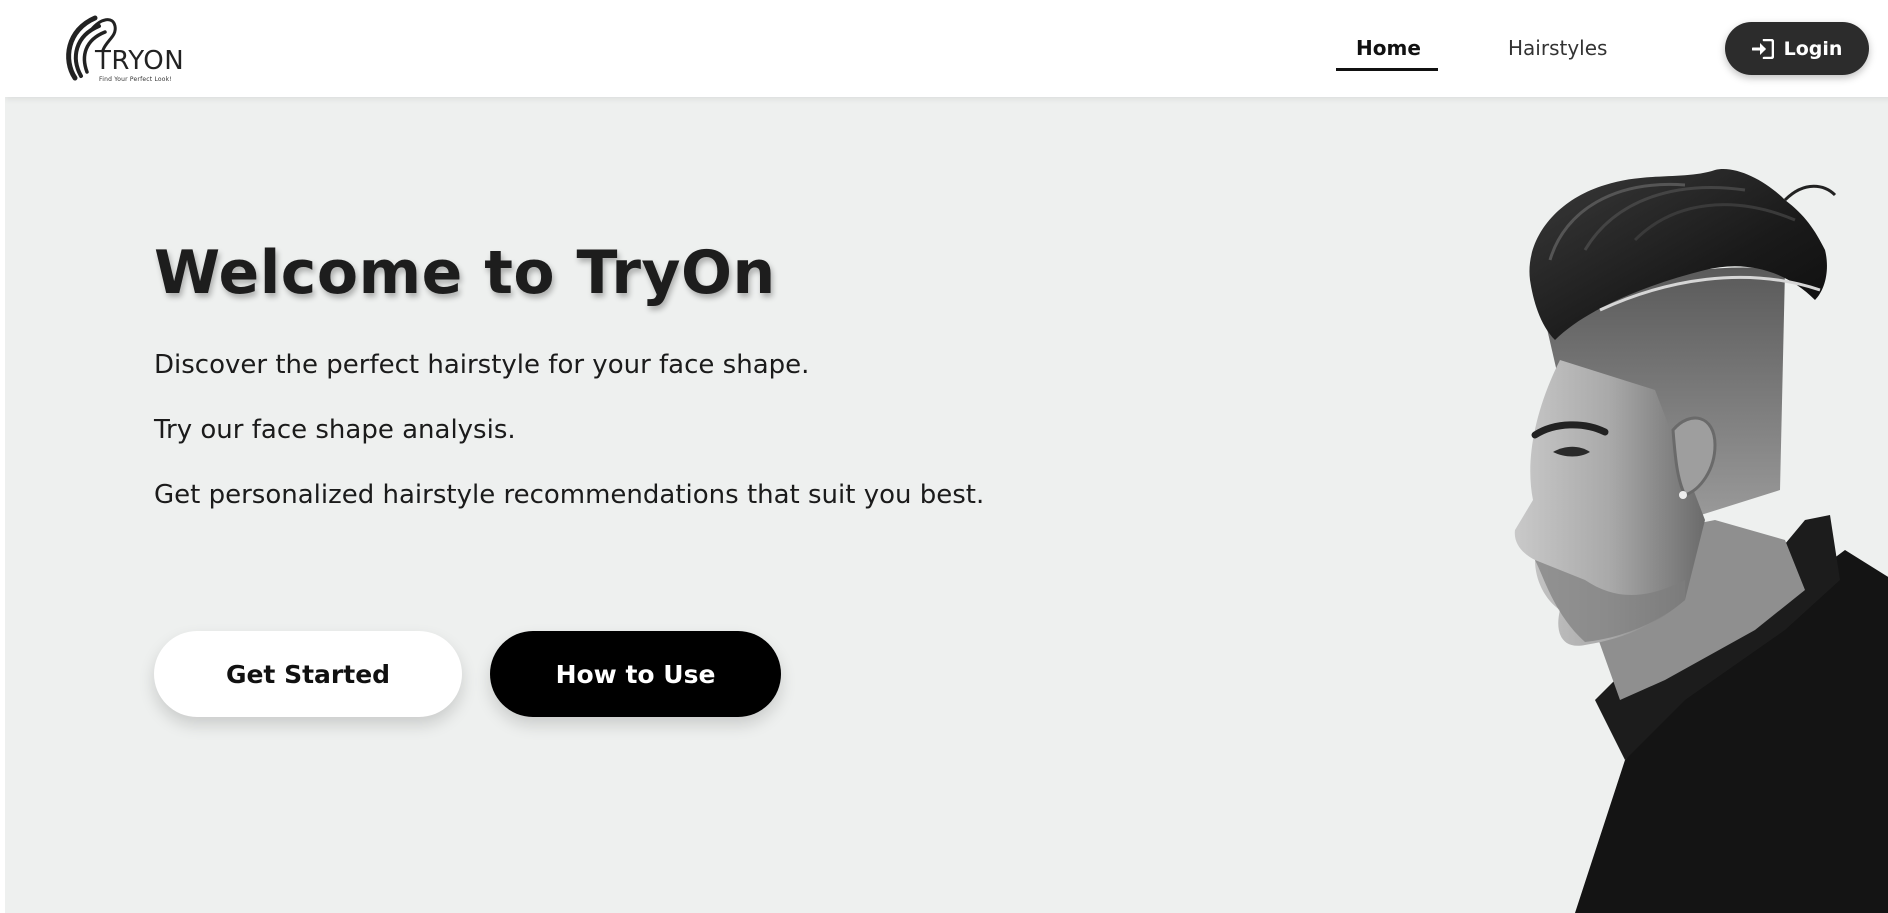 This screenshot has height=913, width=1888. What do you see at coordinates (1813, 48) in the screenshot?
I see `login-label: Login` at bounding box center [1813, 48].